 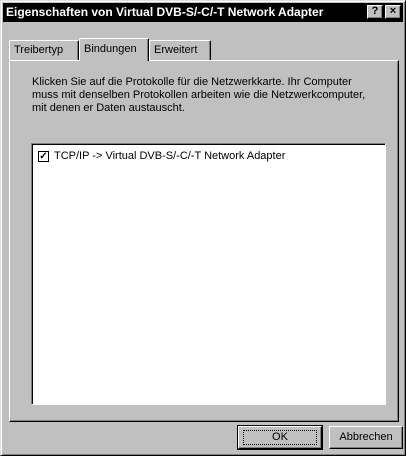 I want to click on ok-button-label: OK, so click(x=280, y=437).